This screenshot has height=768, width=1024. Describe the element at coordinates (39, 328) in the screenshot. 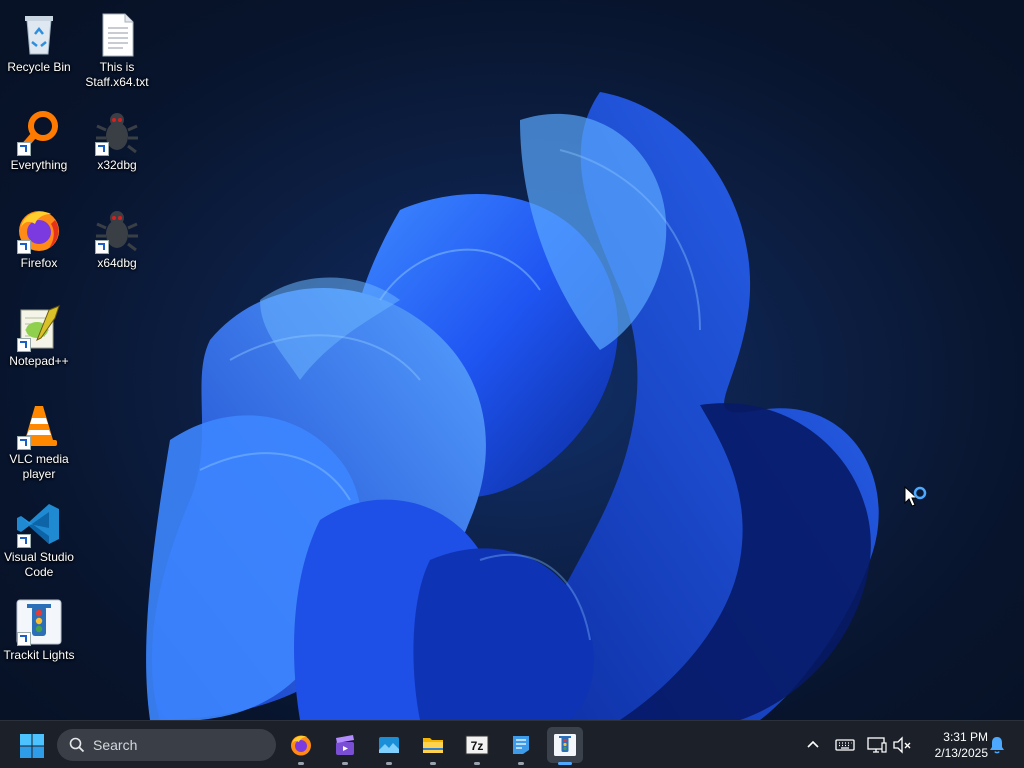

I see `notepad-plus-plus-icon` at that location.